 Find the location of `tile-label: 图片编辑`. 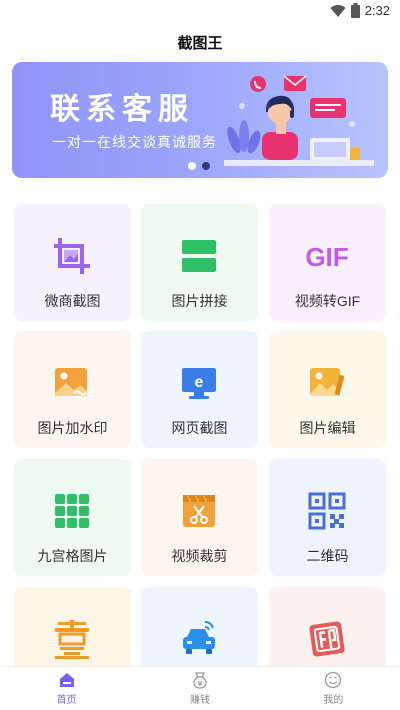

tile-label: 图片编辑 is located at coordinates (327, 428).